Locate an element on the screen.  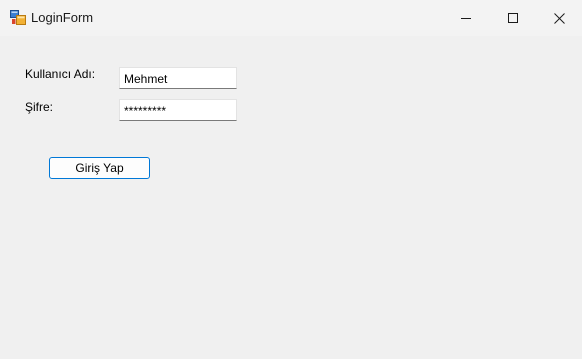
close-button is located at coordinates (559, 18).